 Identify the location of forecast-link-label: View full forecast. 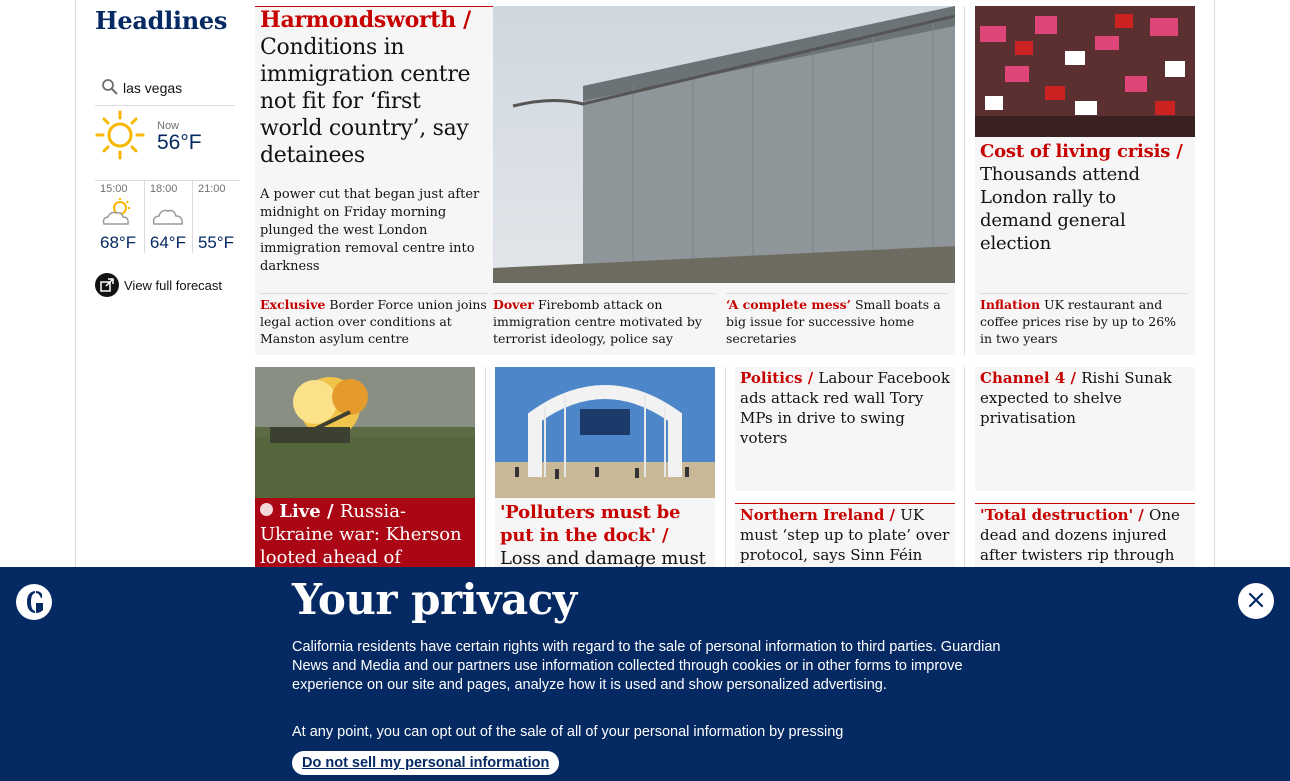
(173, 285).